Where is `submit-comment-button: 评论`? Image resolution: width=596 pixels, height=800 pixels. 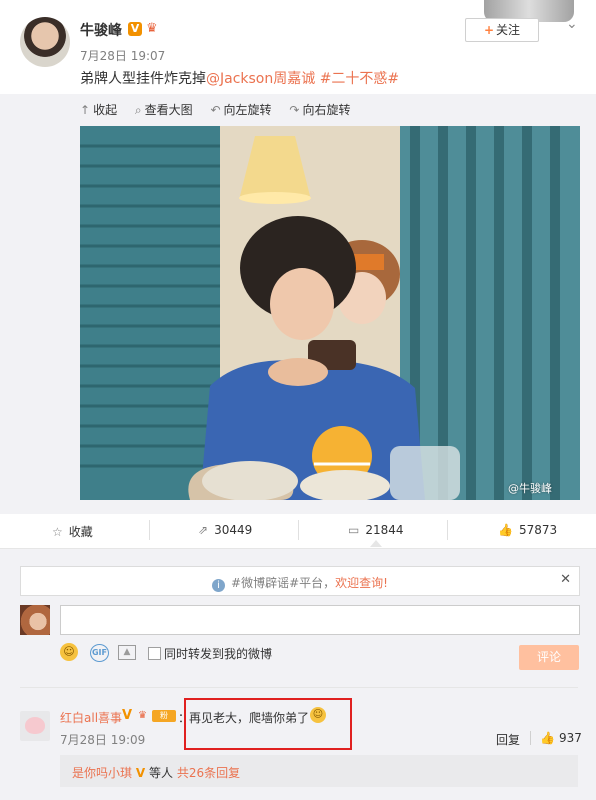
submit-comment-button: 评论 is located at coordinates (549, 657).